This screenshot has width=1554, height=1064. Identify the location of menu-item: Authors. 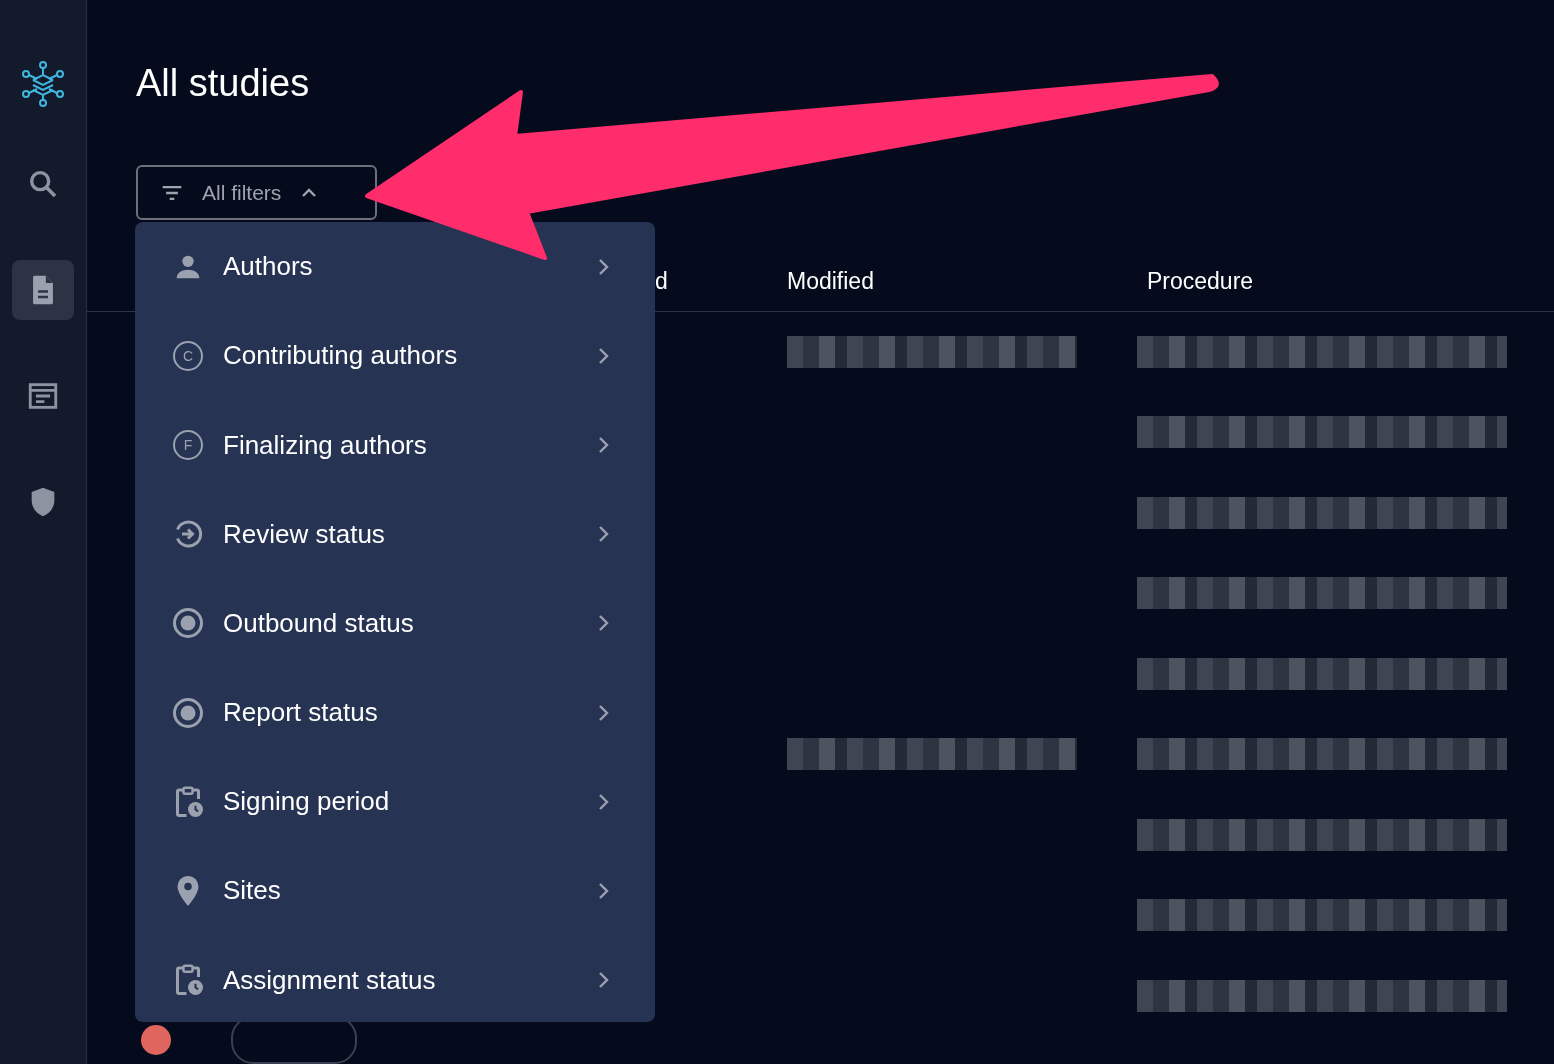
(395, 267).